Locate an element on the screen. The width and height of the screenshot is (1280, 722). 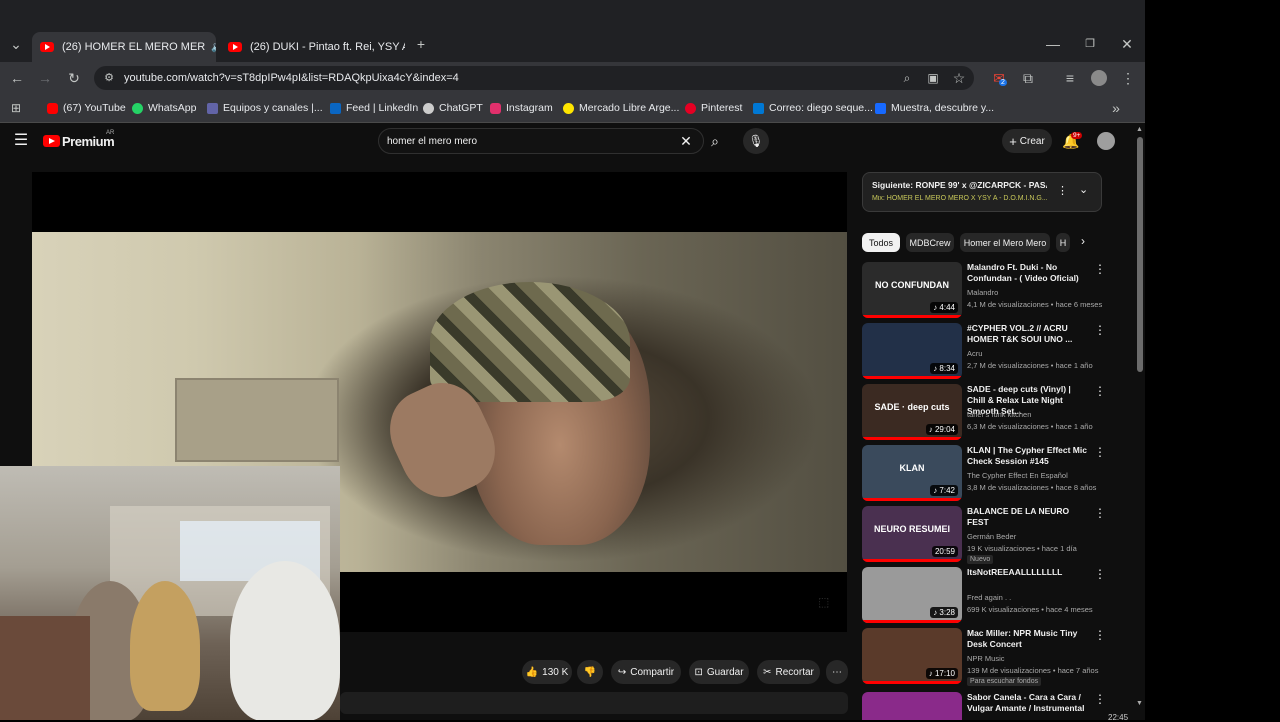
tab-active: (26) HOMER EL MERO MER 🔈 ✕ is located at coordinates (124, 47).